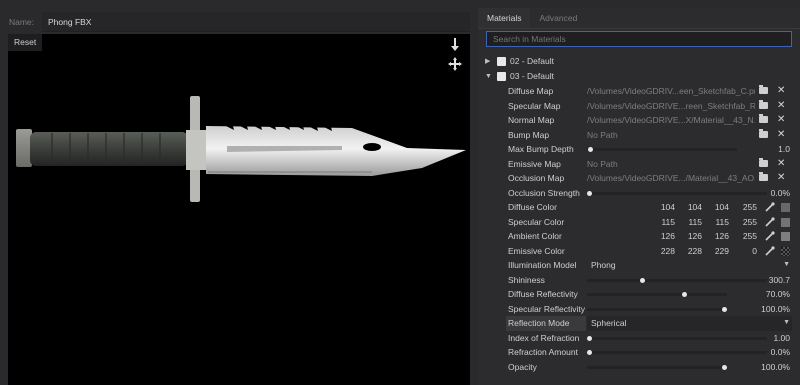 The width and height of the screenshot is (800, 385). What do you see at coordinates (543, 352) in the screenshot?
I see `refraction-amount-label: Refraction Amount` at bounding box center [543, 352].